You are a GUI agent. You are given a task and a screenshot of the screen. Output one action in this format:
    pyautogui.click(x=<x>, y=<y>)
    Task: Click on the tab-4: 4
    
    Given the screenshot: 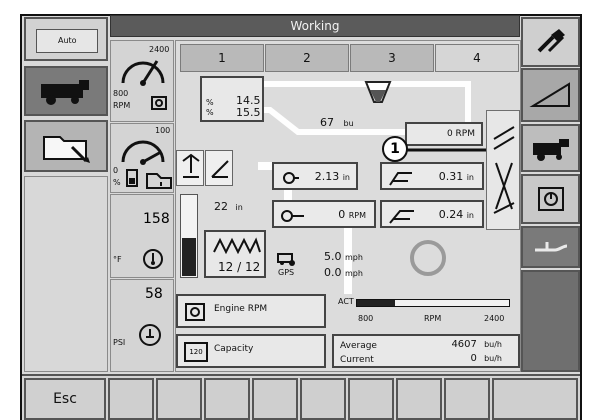 What is the action you would take?
    pyautogui.click(x=477, y=58)
    